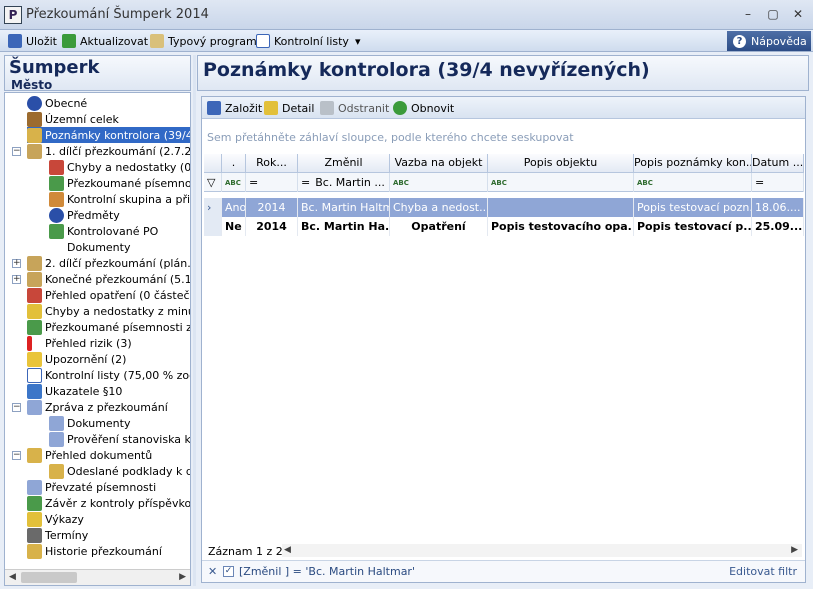  What do you see at coordinates (108, 263) in the screenshot?
I see `tree-item: 2. dílčí přezkoumání (plán. 18.9.)` at bounding box center [108, 263].